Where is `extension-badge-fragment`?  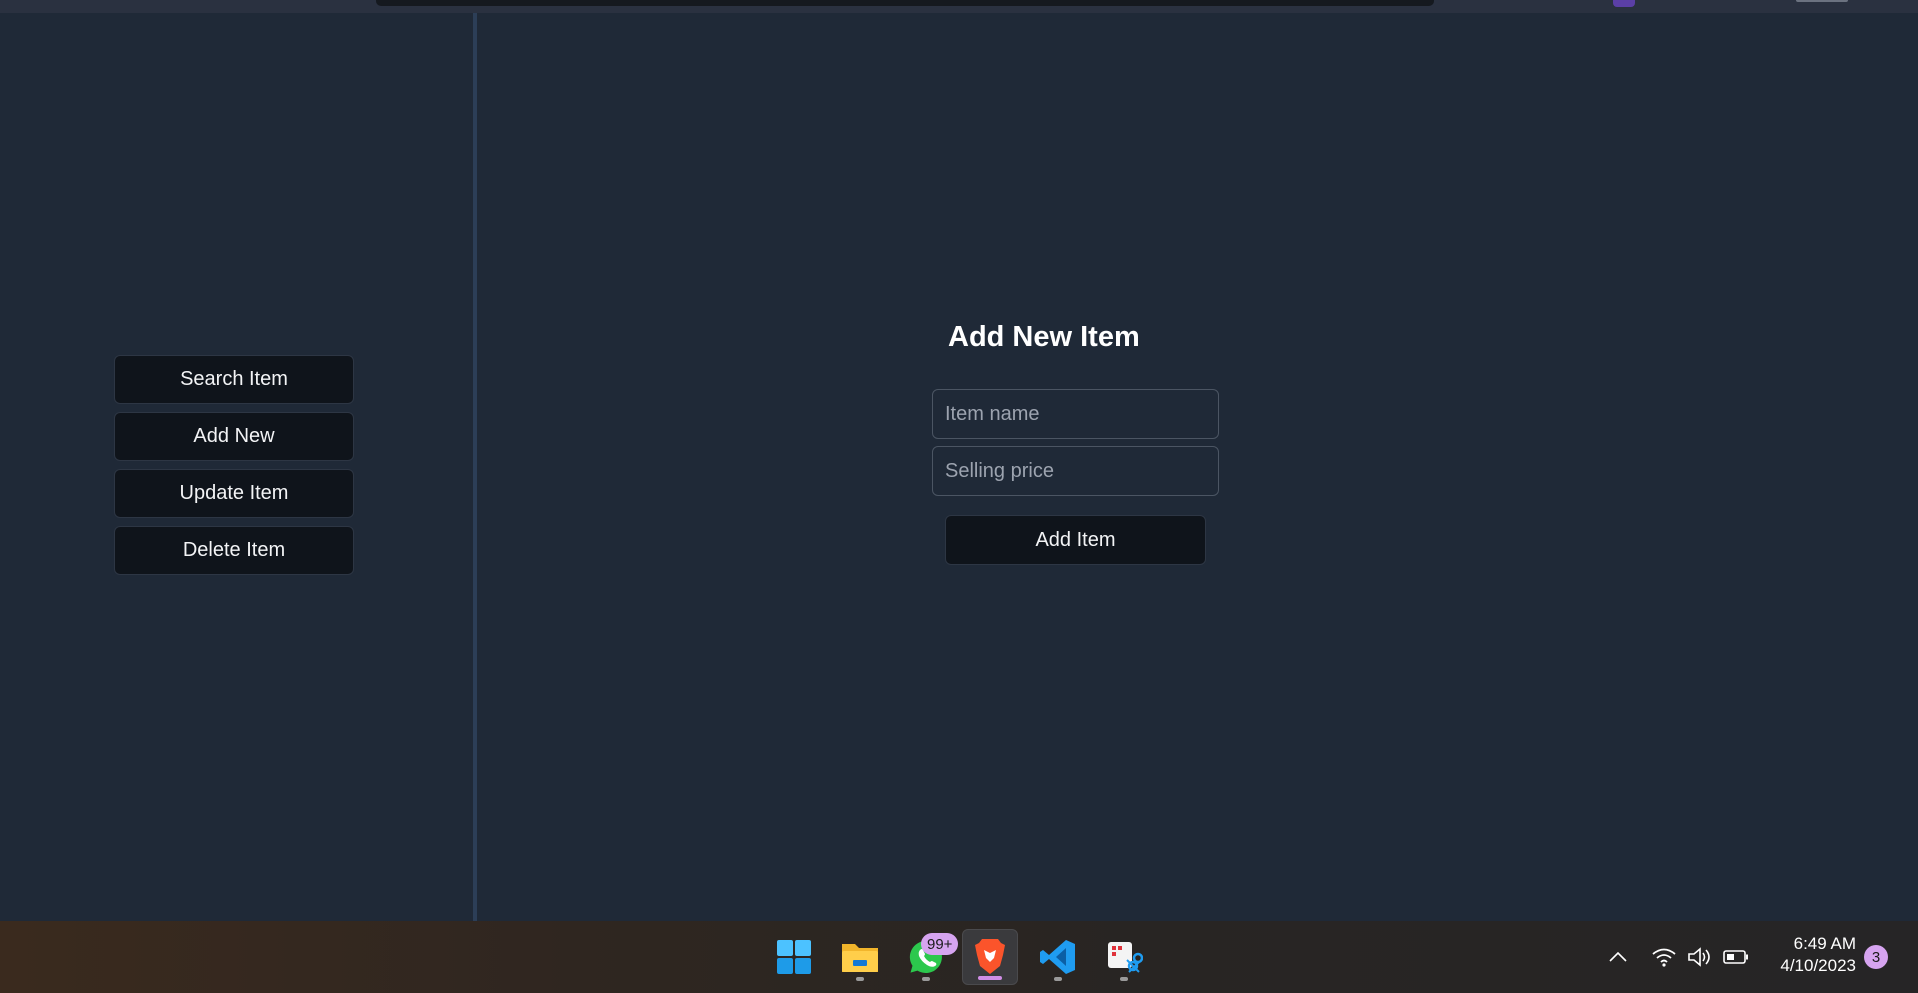
extension-badge-fragment is located at coordinates (1624, 3).